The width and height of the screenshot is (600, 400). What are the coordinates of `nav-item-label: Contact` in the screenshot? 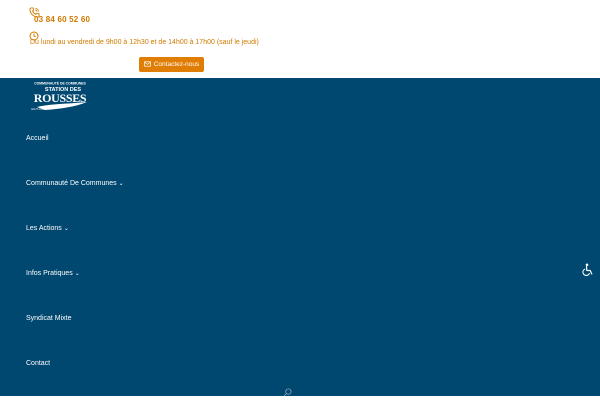 It's located at (38, 363).